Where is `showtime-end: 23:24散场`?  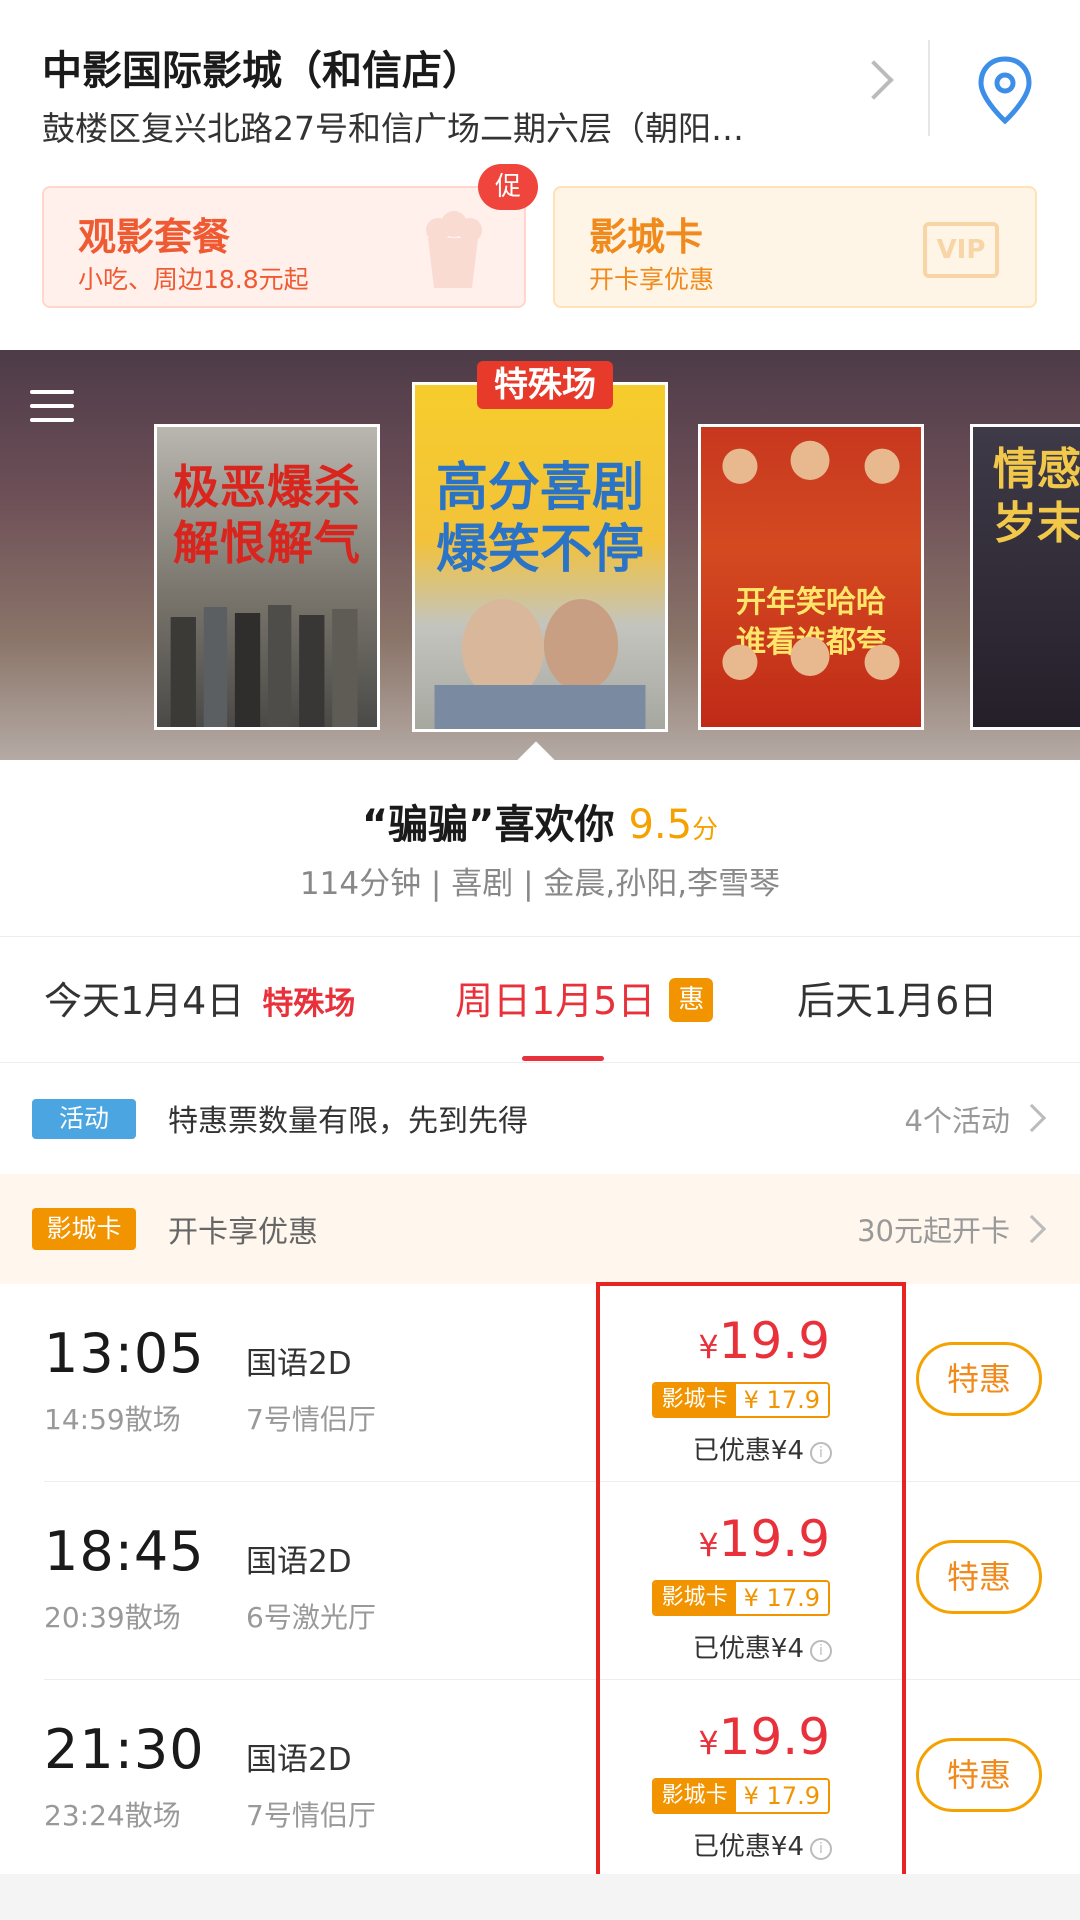
showtime-end: 23:24散场 is located at coordinates (112, 1815).